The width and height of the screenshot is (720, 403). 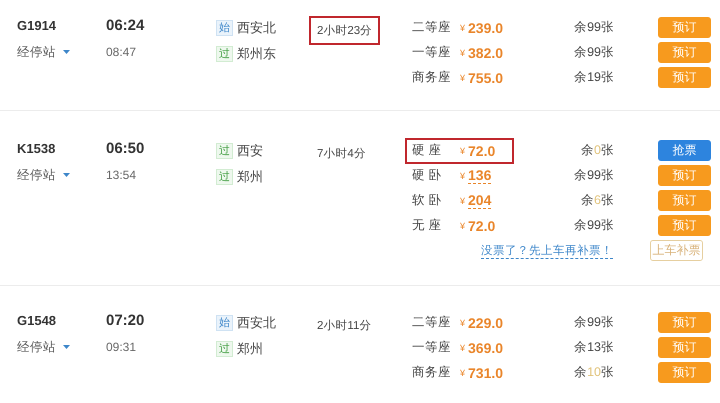 I want to click on station-name: 西安, so click(x=250, y=151).